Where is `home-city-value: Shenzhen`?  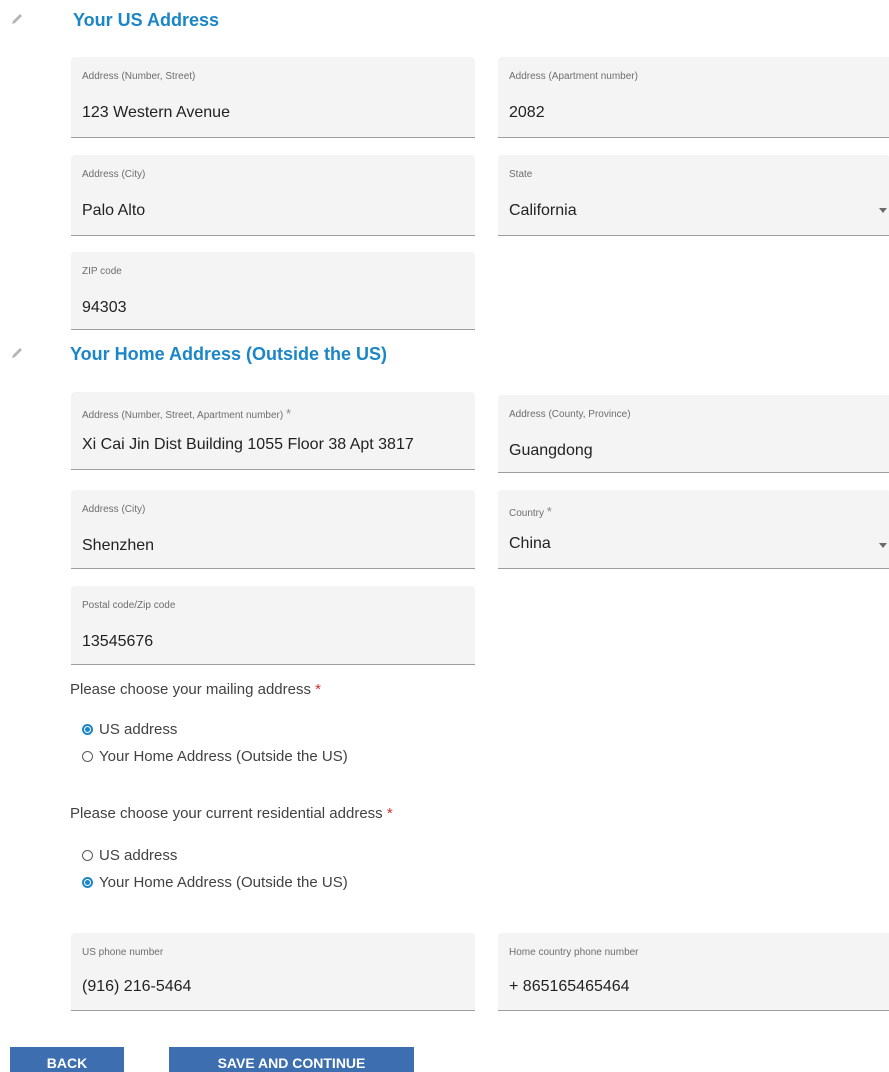 home-city-value: Shenzhen is located at coordinates (118, 546).